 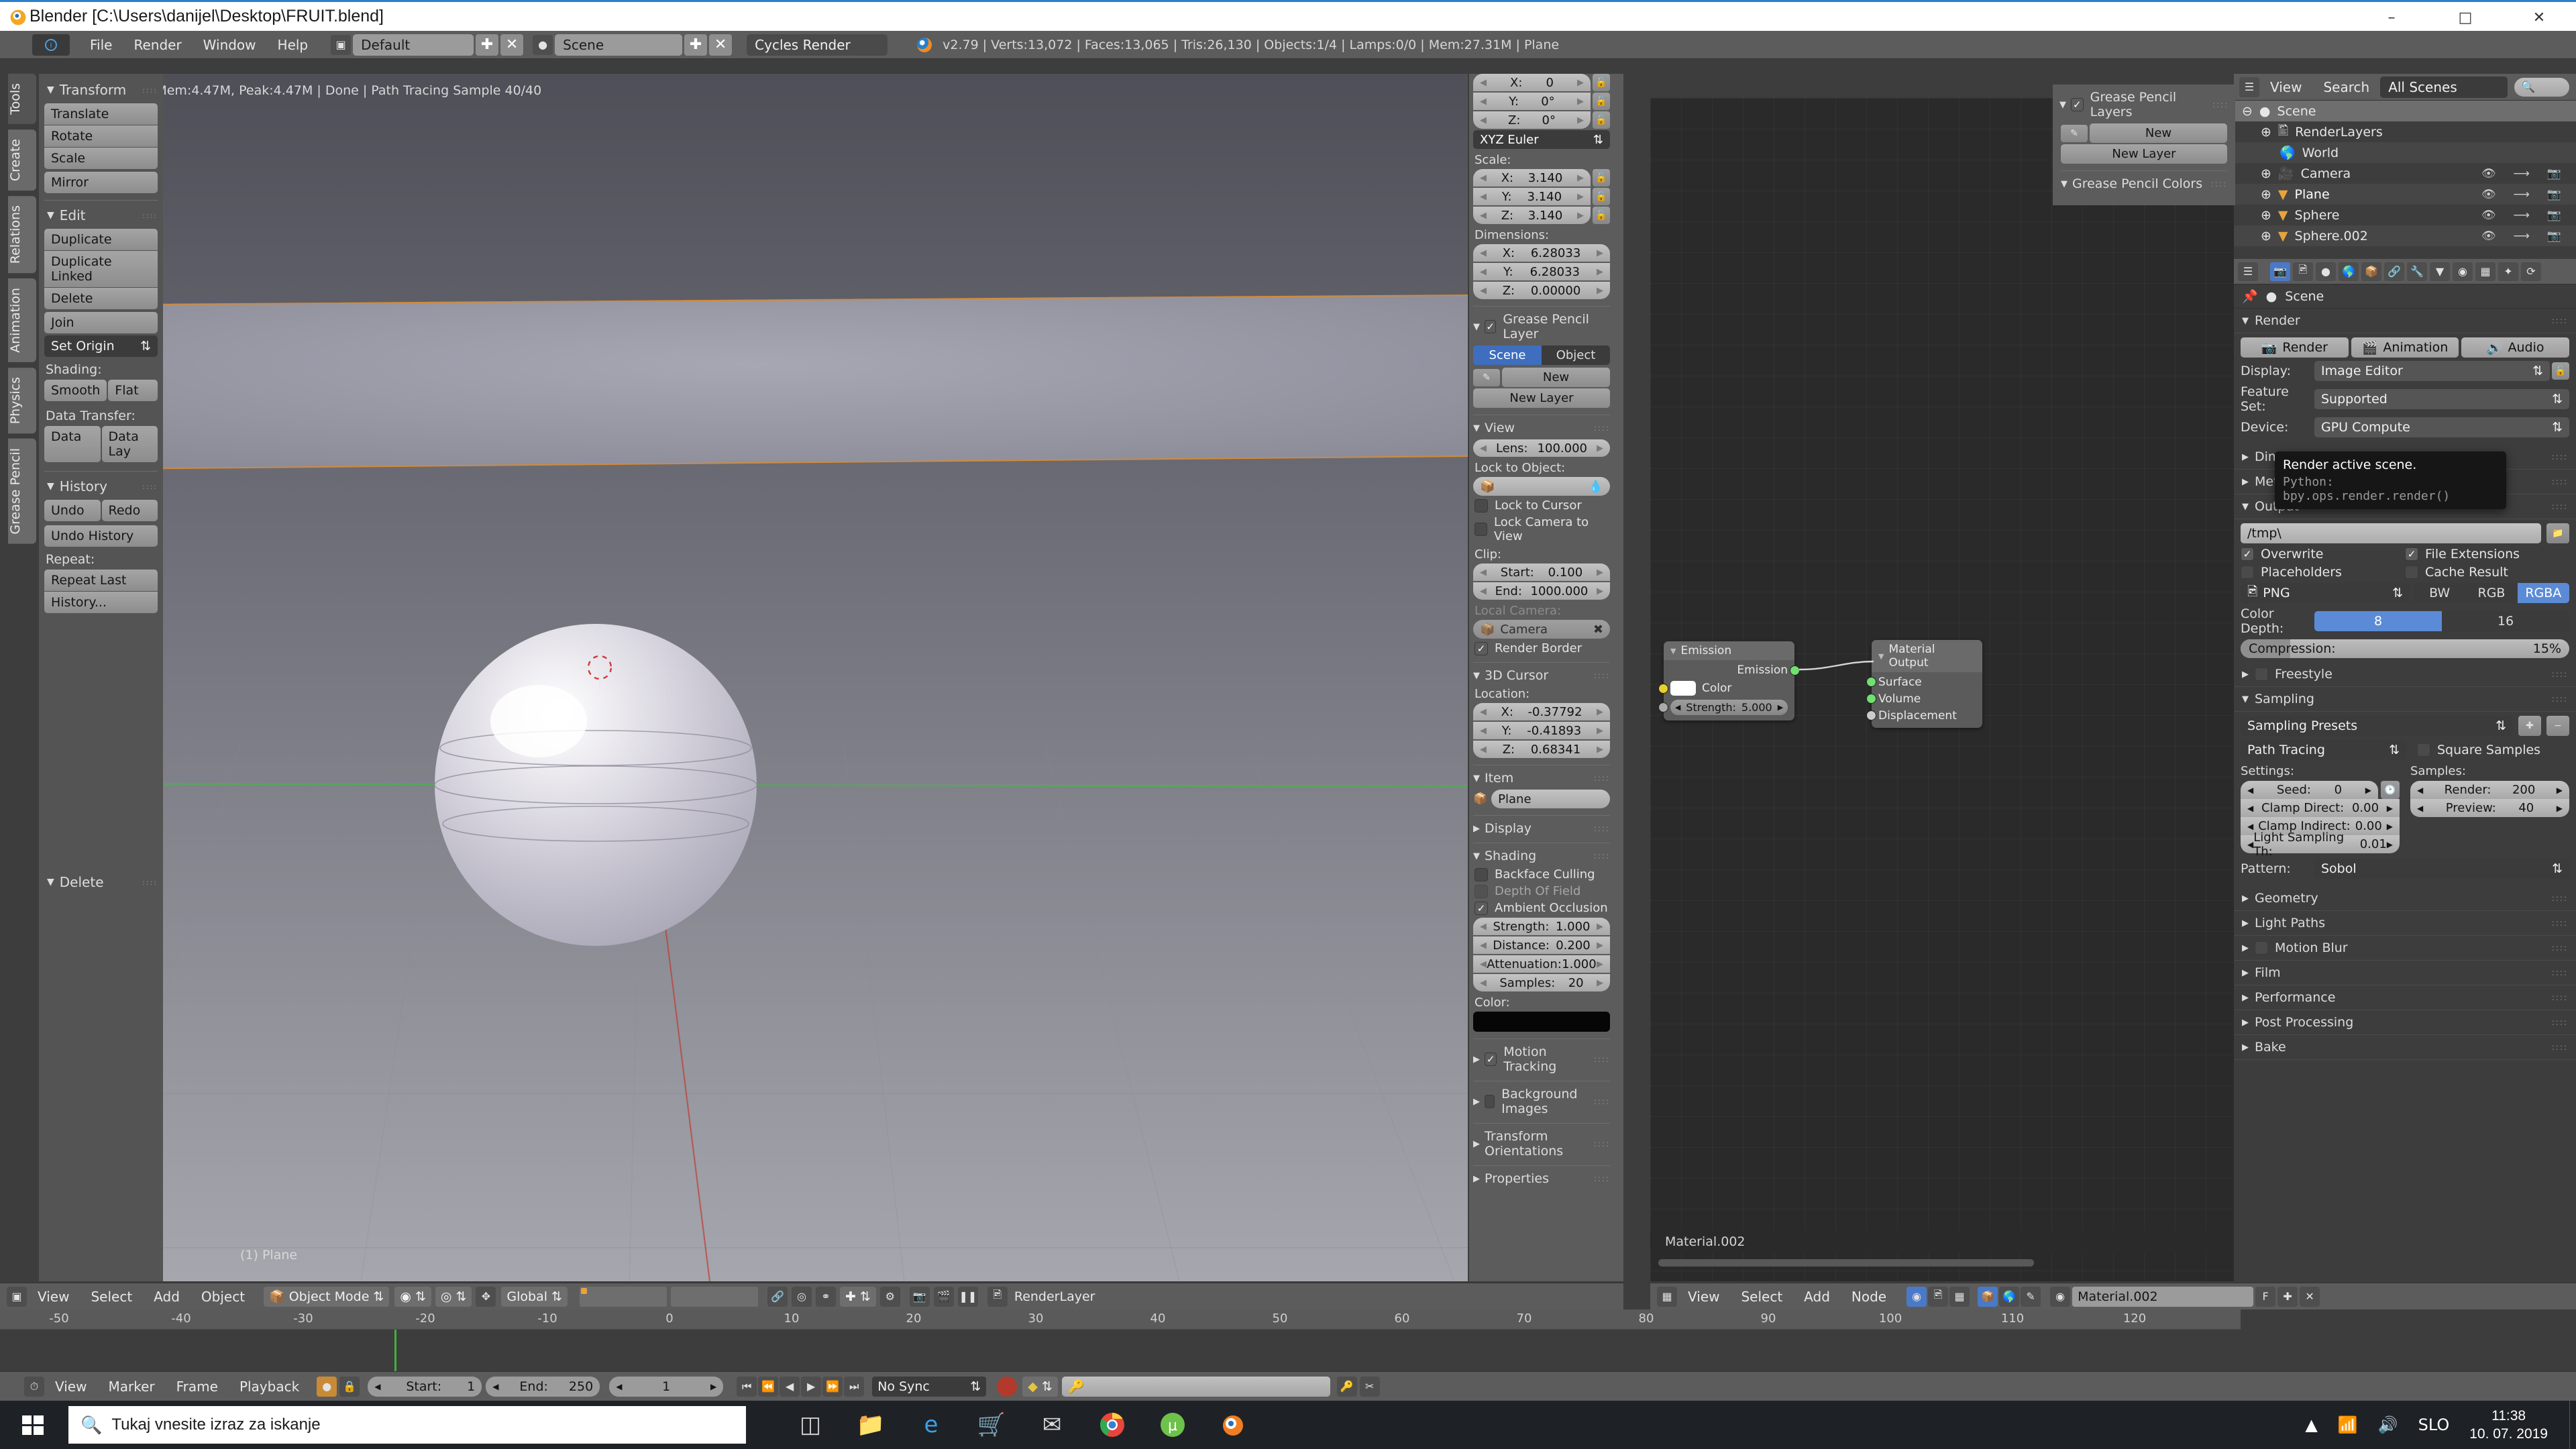 What do you see at coordinates (2411, 572) in the screenshot?
I see `cache-result-checkbox` at bounding box center [2411, 572].